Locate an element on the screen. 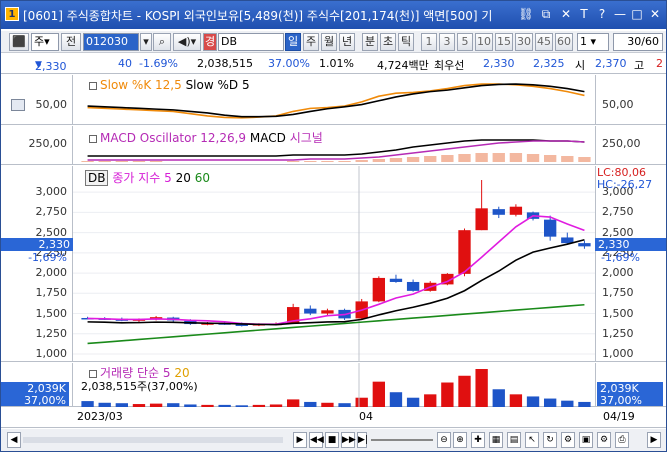 This screenshot has width=667, height=452. copy-window-icon: ⧉ is located at coordinates (546, 14).